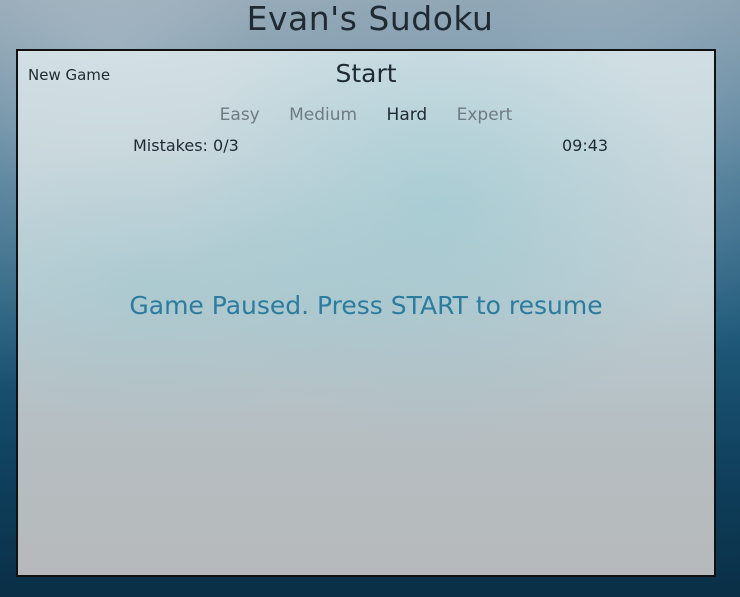 The width and height of the screenshot is (740, 597). What do you see at coordinates (585, 145) in the screenshot?
I see `game-timer: 09:43` at bounding box center [585, 145].